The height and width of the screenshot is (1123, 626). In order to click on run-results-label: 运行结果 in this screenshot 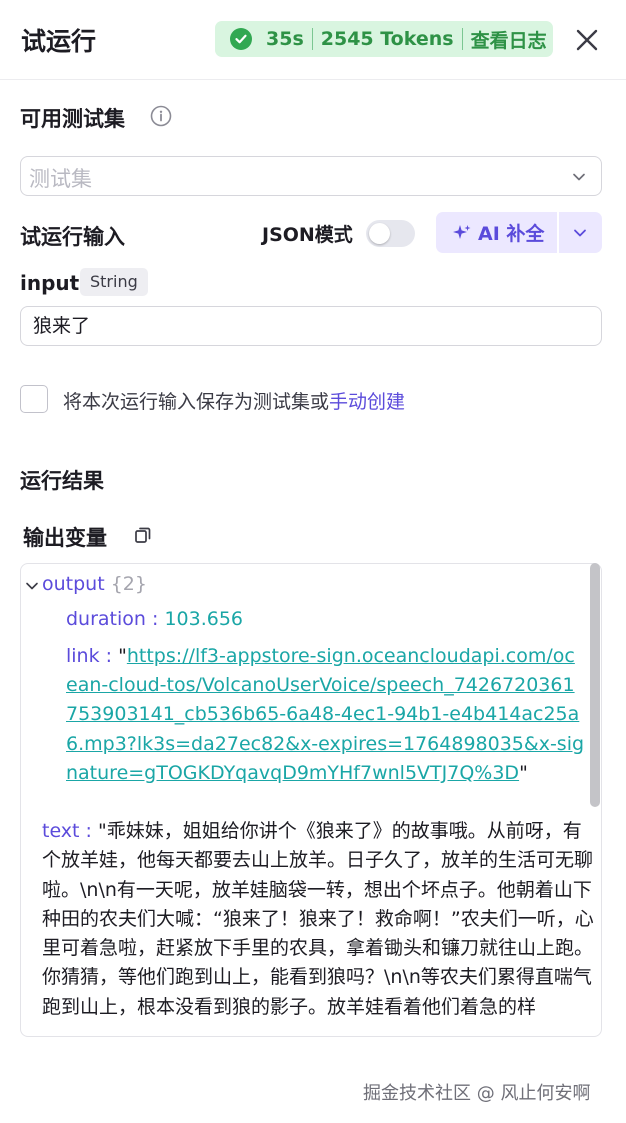, I will do `click(62, 481)`.